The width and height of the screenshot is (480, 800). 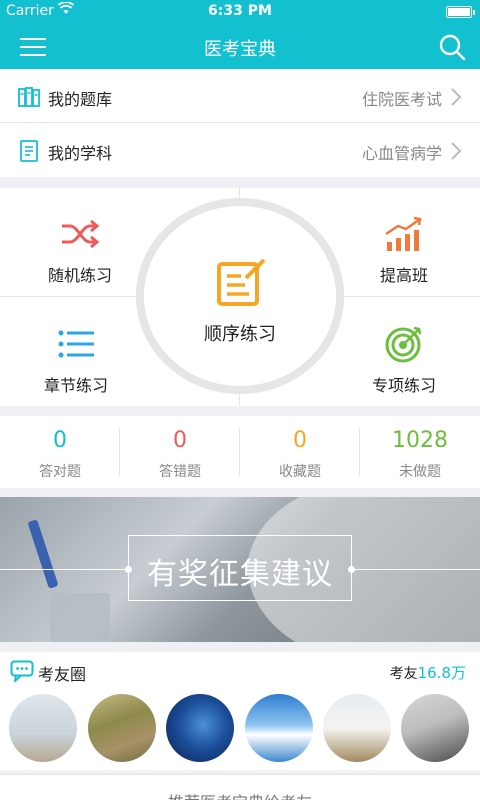 What do you see at coordinates (420, 472) in the screenshot?
I see `stat-label: 未做题` at bounding box center [420, 472].